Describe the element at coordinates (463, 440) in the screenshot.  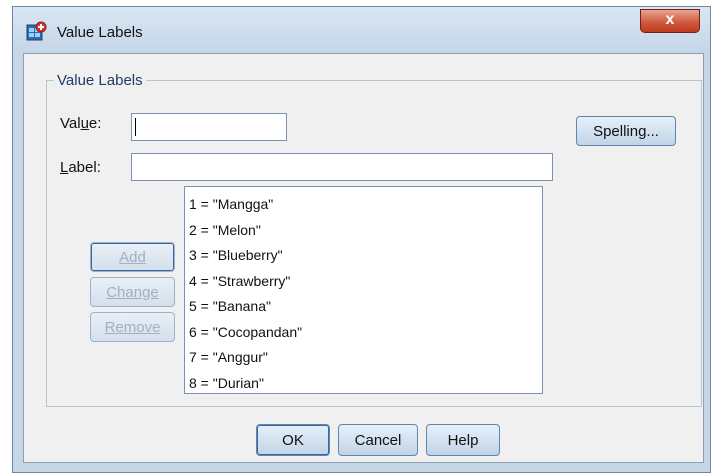
I see `help-button: Help` at that location.